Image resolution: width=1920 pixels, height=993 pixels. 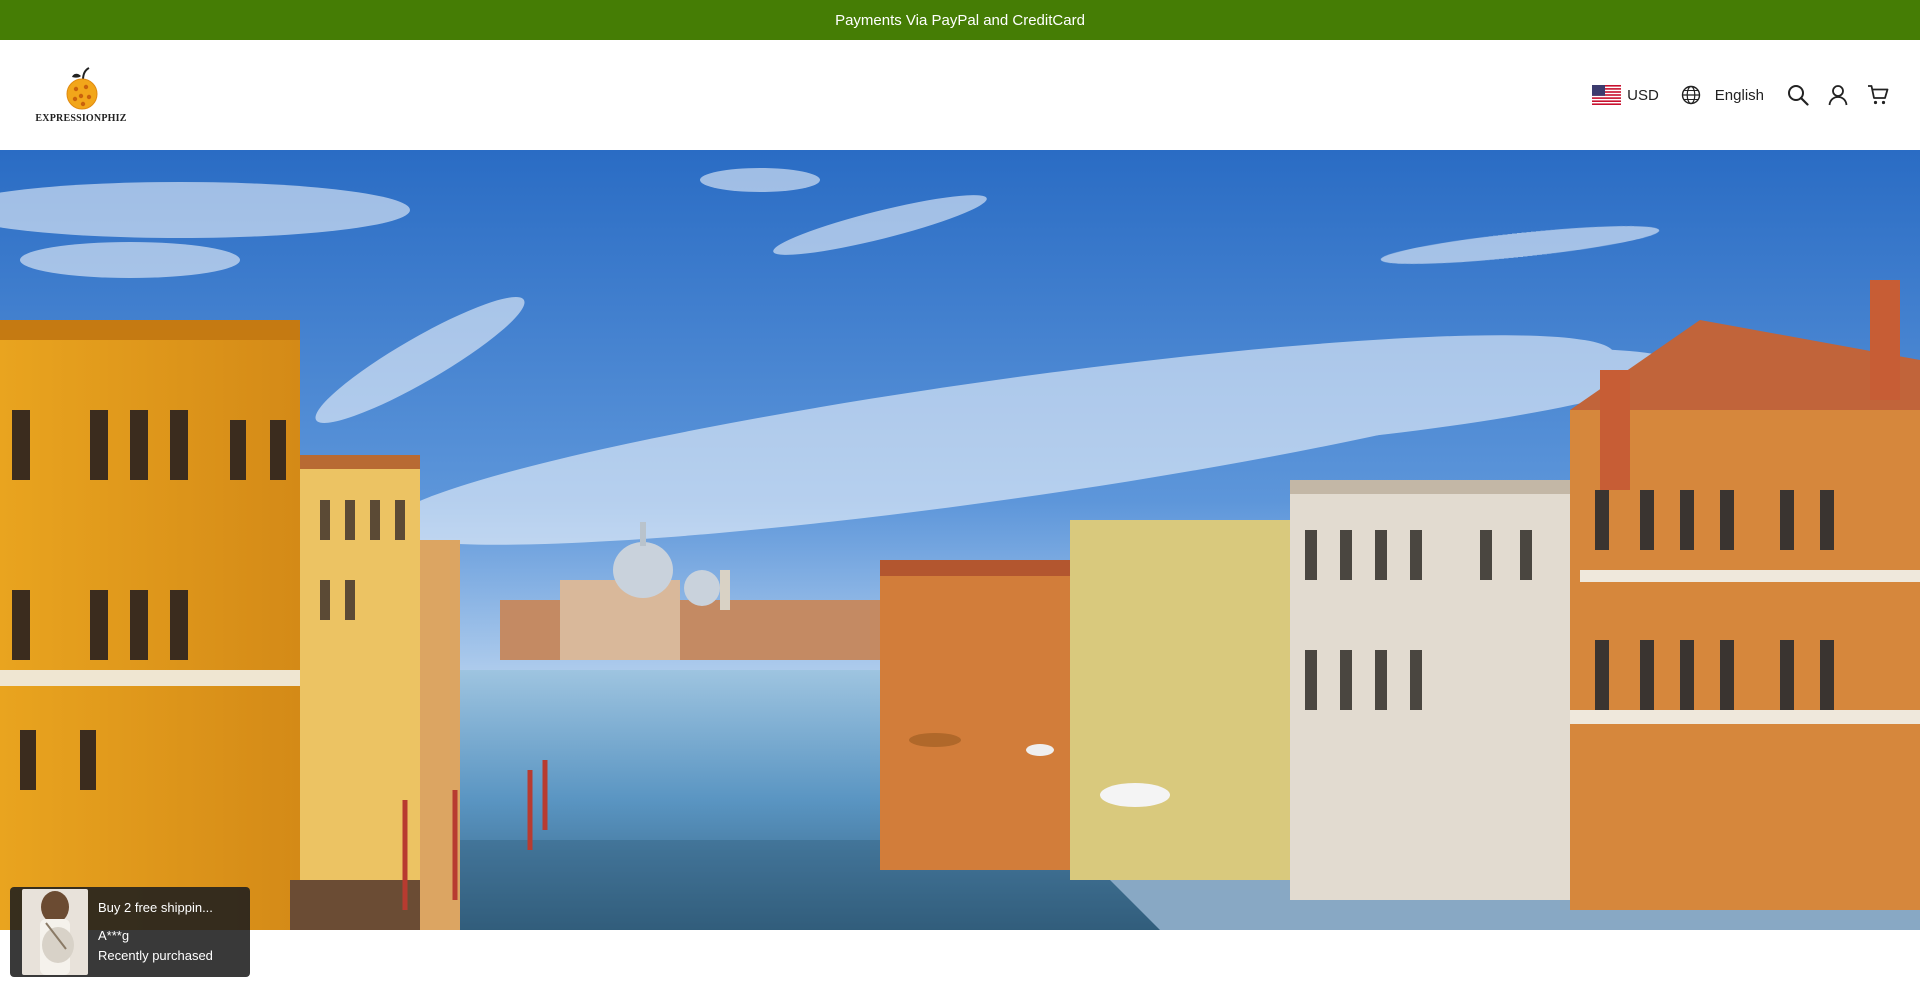 I want to click on search-button, so click(x=1798, y=95).